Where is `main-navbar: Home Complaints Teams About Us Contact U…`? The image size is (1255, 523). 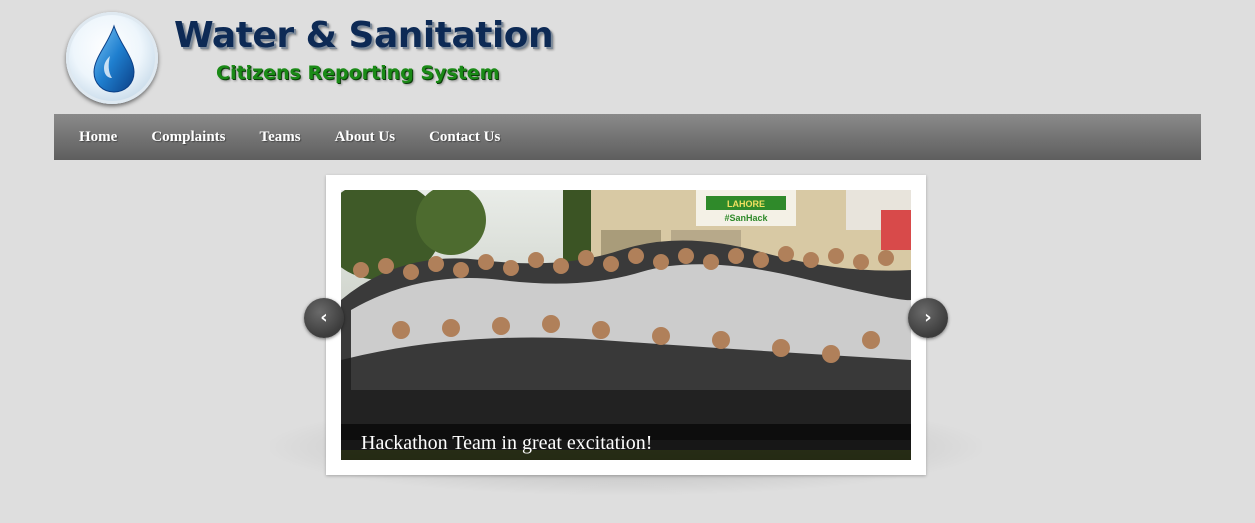 main-navbar: Home Complaints Teams About Us Contact U… is located at coordinates (627, 137).